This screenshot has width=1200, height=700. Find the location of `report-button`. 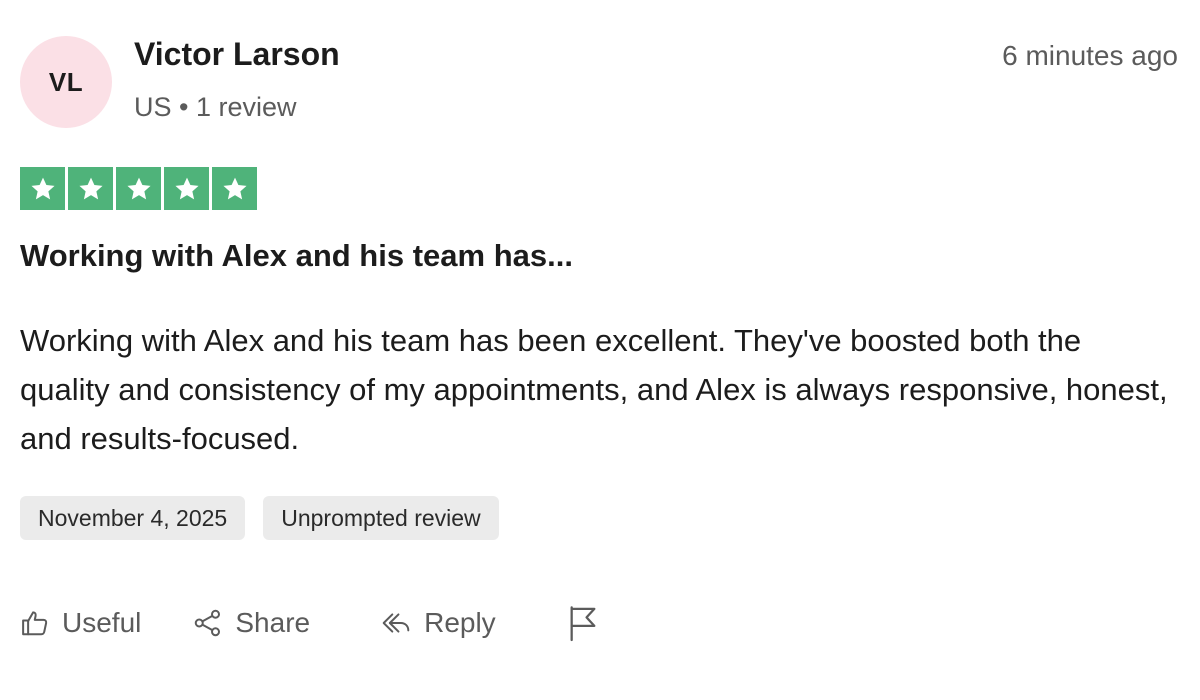

report-button is located at coordinates (583, 623).